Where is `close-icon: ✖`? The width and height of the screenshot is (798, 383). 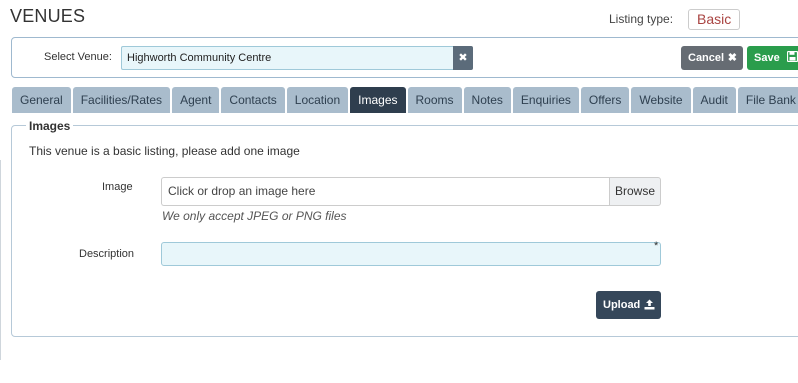
close-icon: ✖ is located at coordinates (732, 58).